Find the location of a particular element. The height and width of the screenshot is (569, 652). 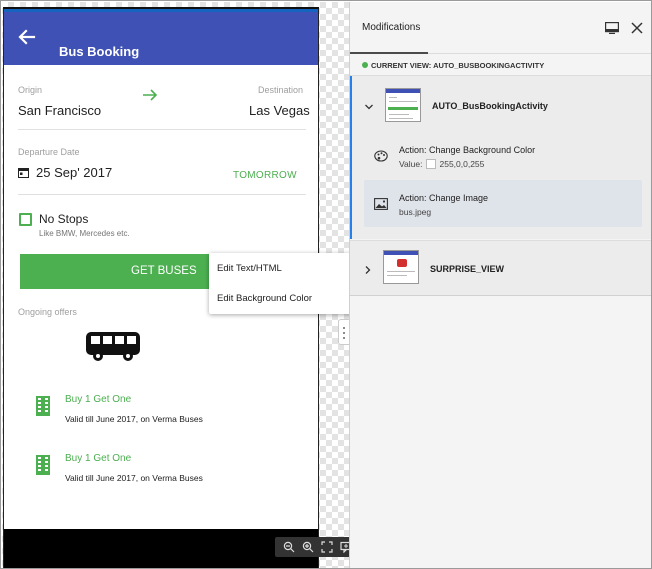

destination-value: Las Vegas is located at coordinates (279, 110).